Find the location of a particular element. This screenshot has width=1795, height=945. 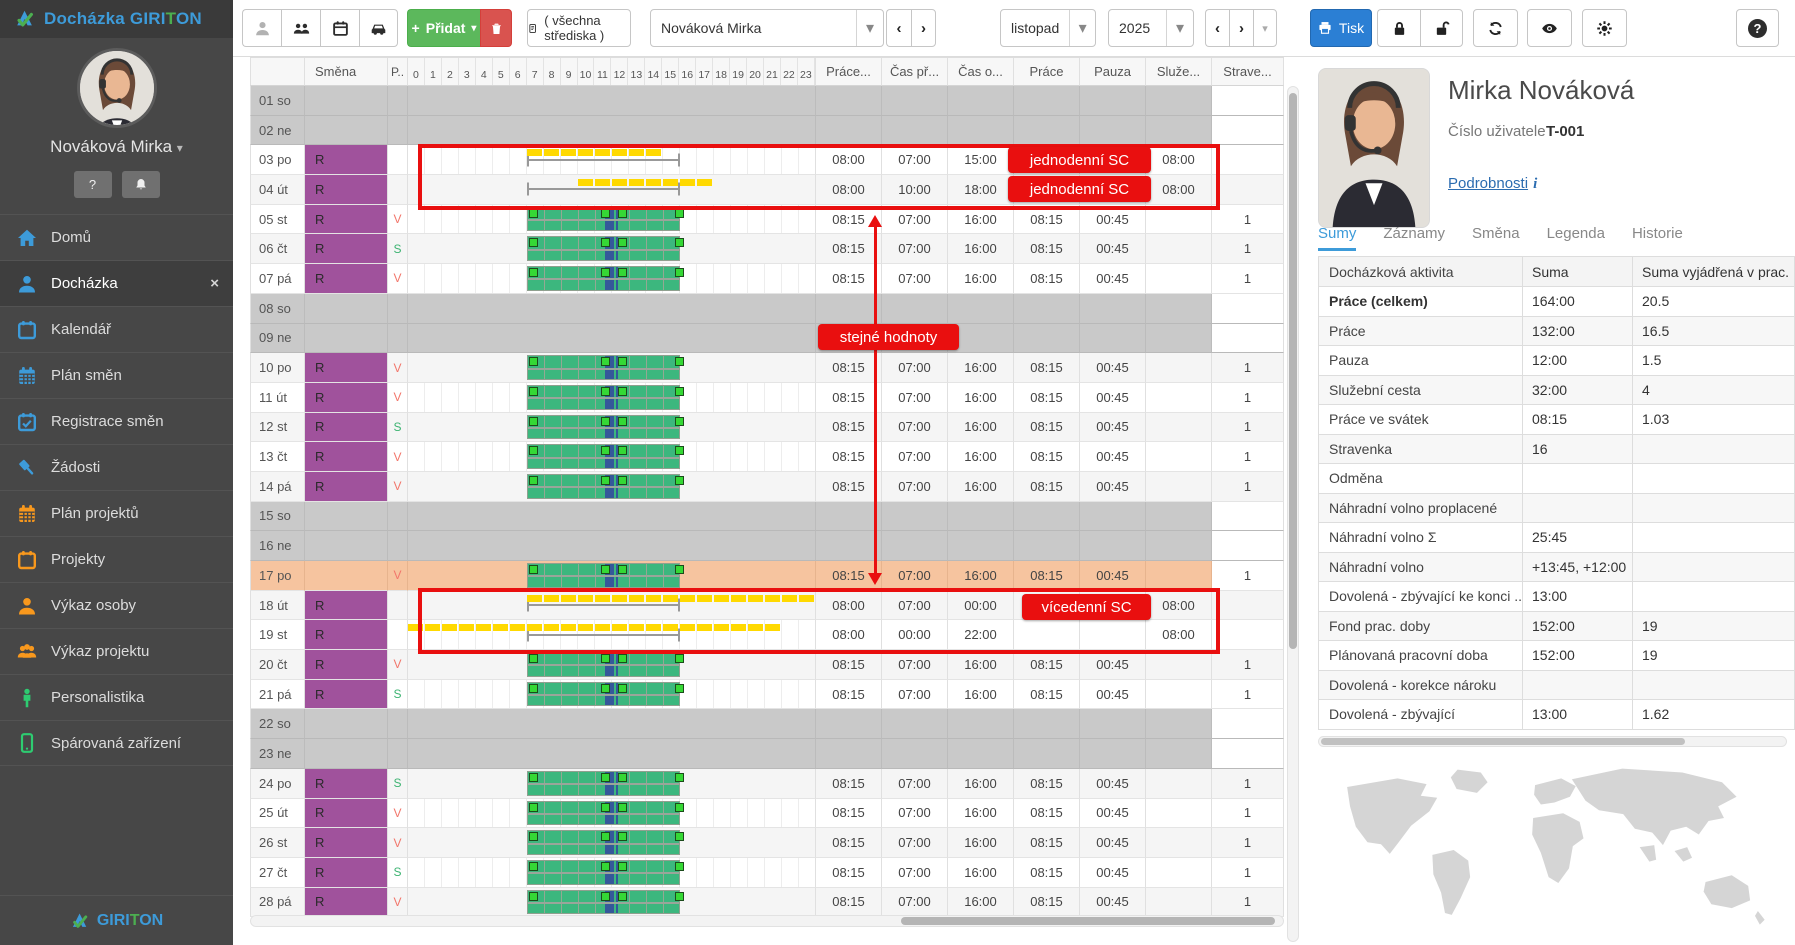

print-button: Tisk is located at coordinates (1341, 28).